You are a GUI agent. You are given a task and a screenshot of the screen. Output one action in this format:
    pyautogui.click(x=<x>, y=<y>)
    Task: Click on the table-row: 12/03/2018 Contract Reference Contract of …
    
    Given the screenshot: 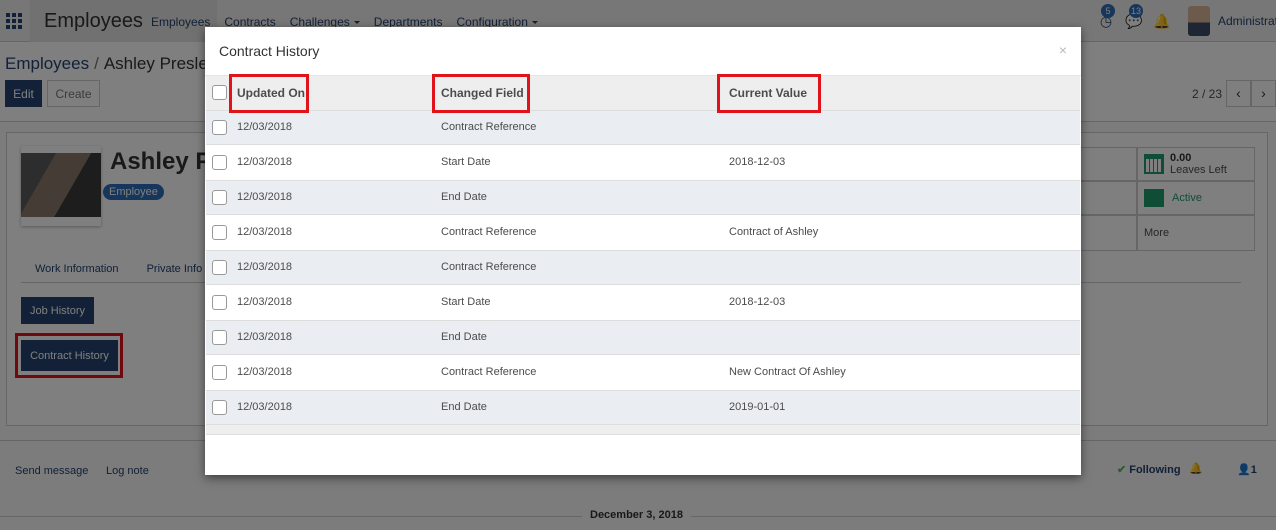 What is the action you would take?
    pyautogui.click(x=643, y=232)
    